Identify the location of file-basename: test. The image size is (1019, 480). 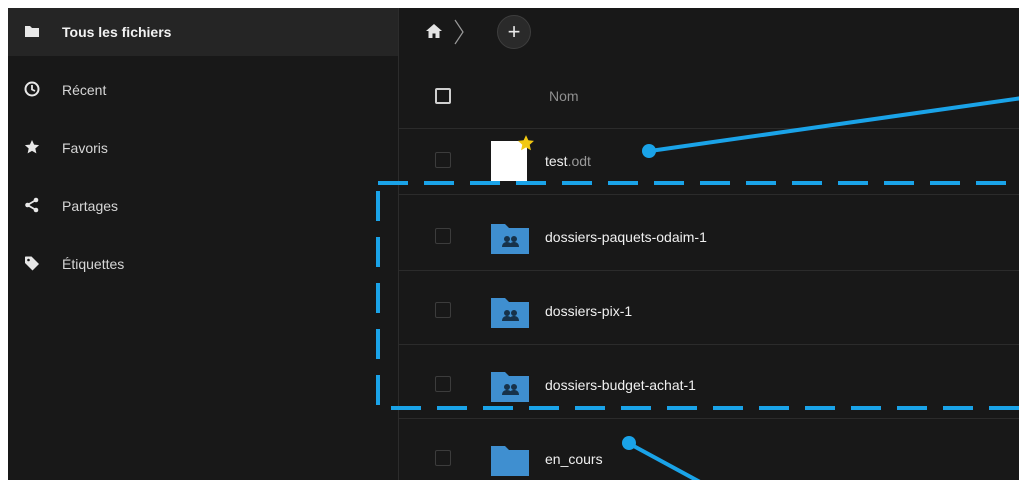
(556, 161).